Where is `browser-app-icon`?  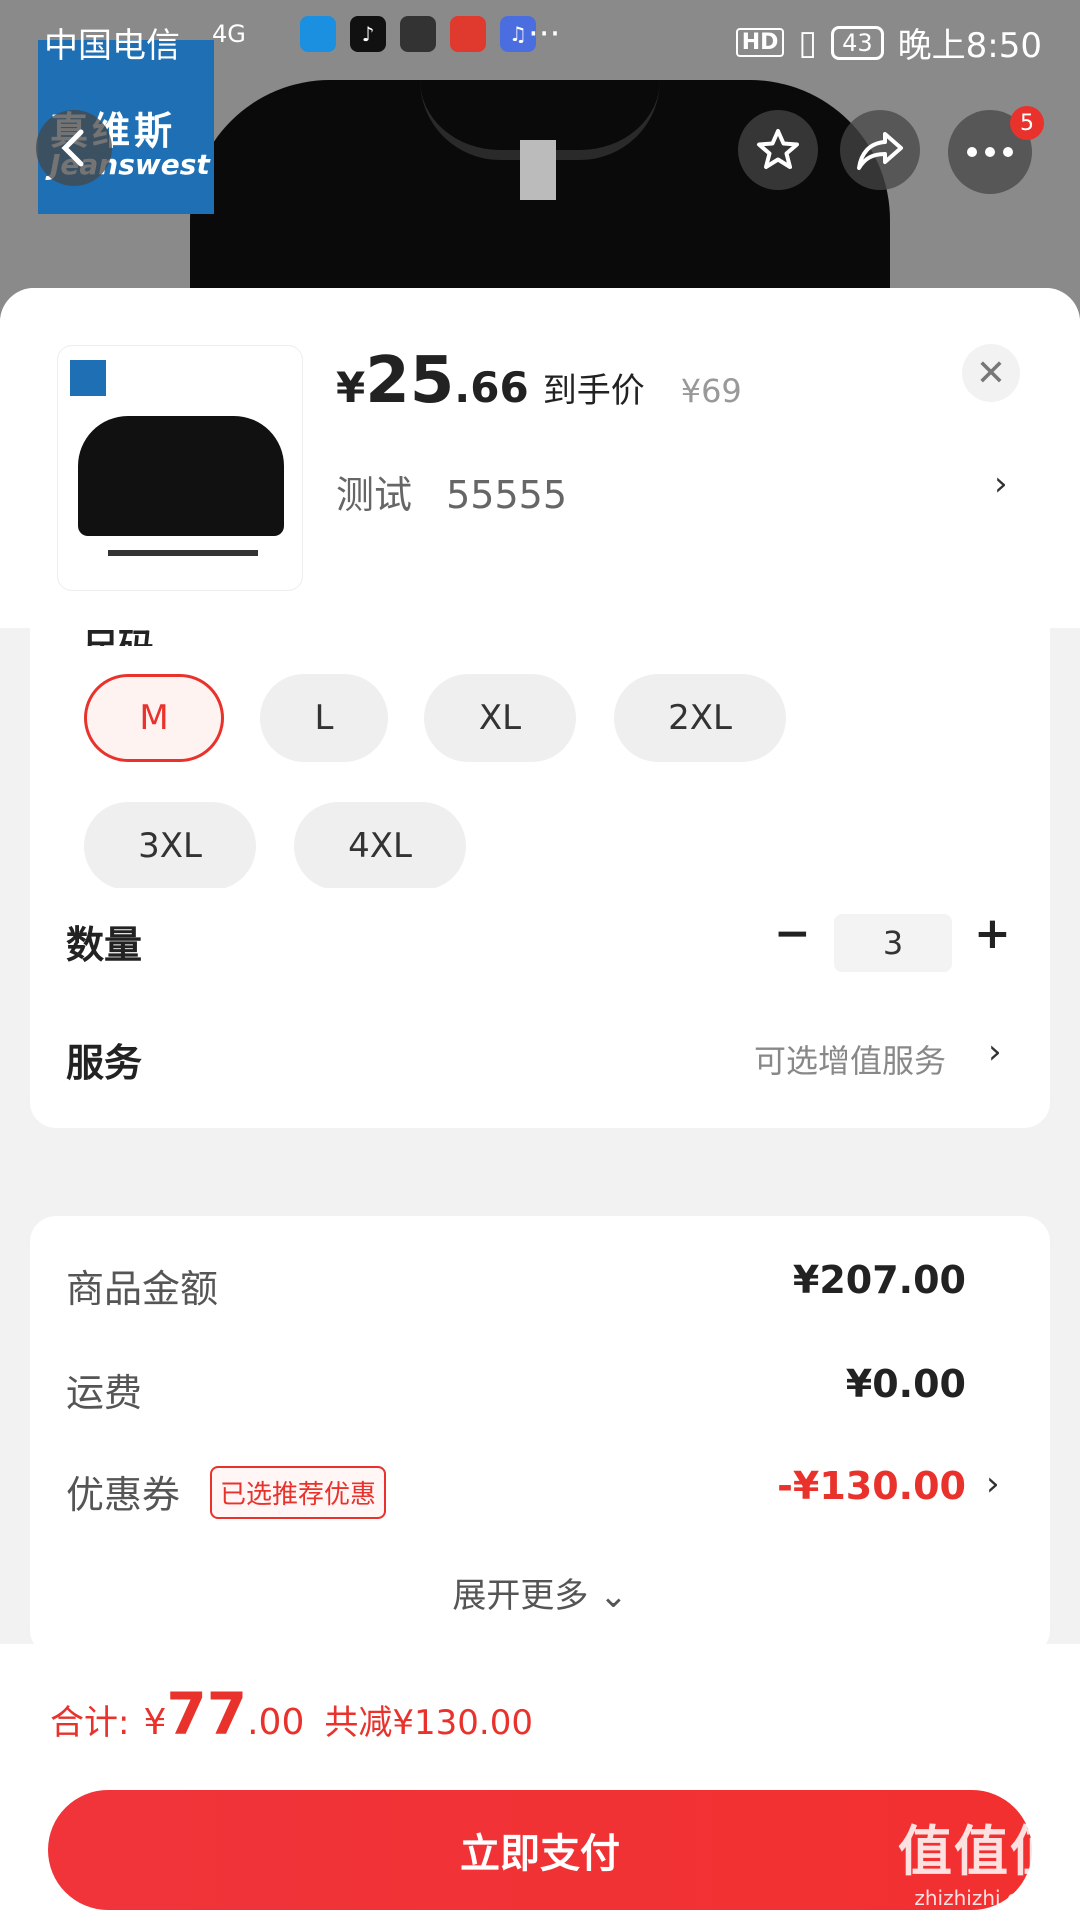 browser-app-icon is located at coordinates (318, 34).